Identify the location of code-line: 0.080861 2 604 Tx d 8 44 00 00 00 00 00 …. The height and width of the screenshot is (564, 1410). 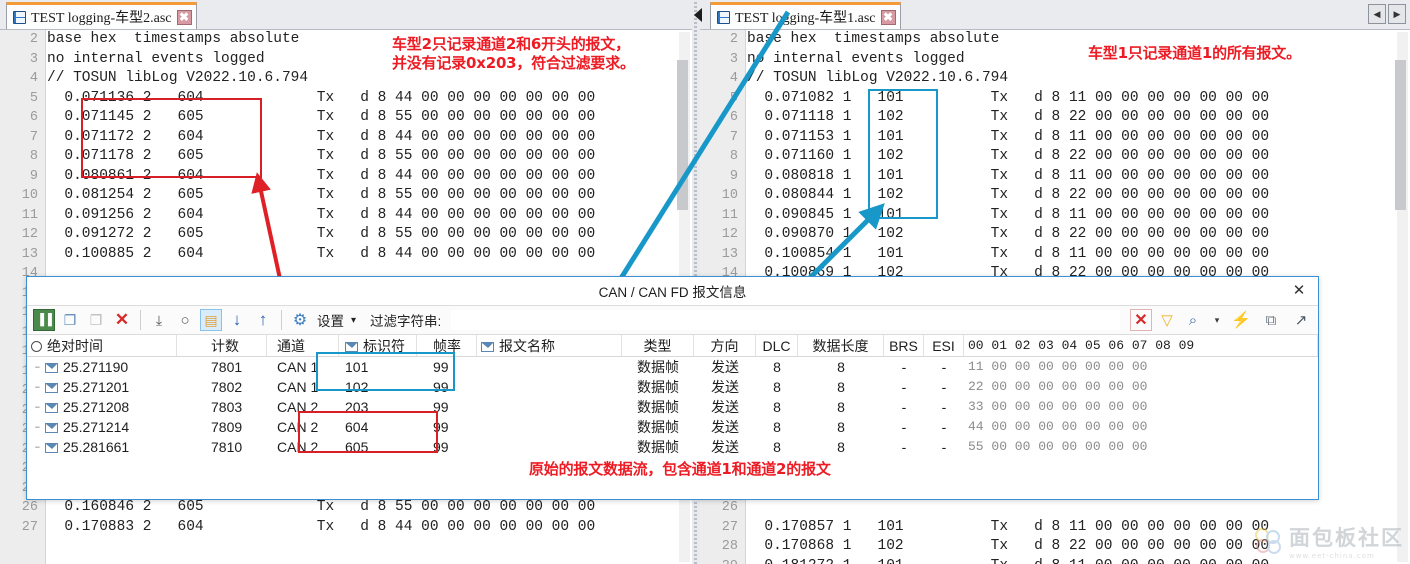
(321, 175).